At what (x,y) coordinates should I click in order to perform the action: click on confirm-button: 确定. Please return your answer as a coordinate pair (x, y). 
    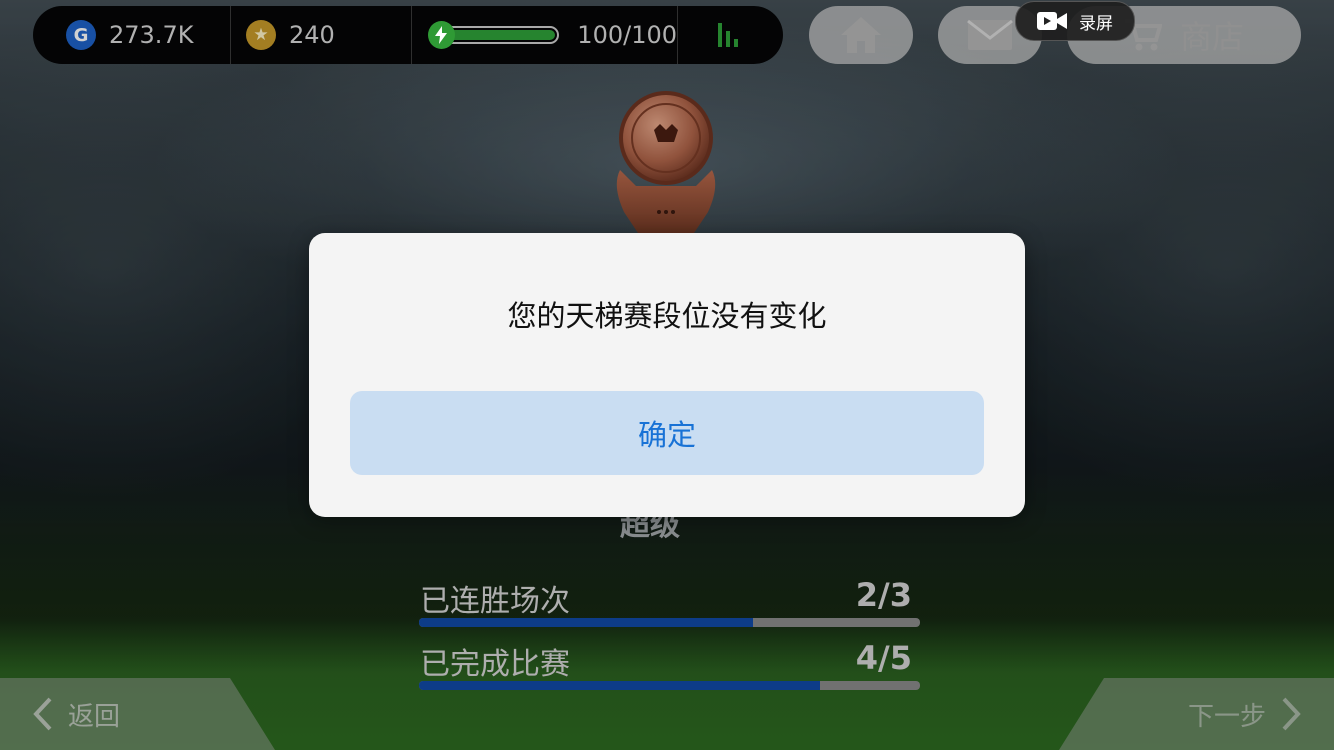
    Looking at the image, I should click on (667, 433).